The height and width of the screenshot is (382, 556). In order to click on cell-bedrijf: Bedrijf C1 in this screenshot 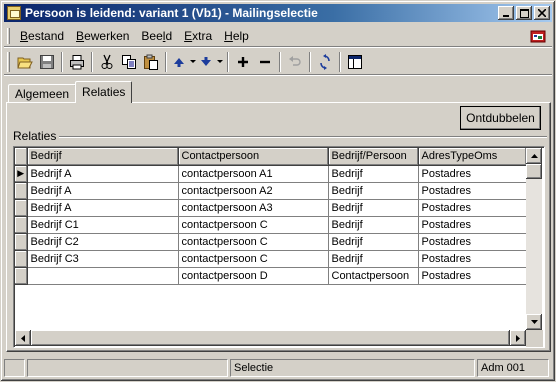, I will do `click(103, 225)`.